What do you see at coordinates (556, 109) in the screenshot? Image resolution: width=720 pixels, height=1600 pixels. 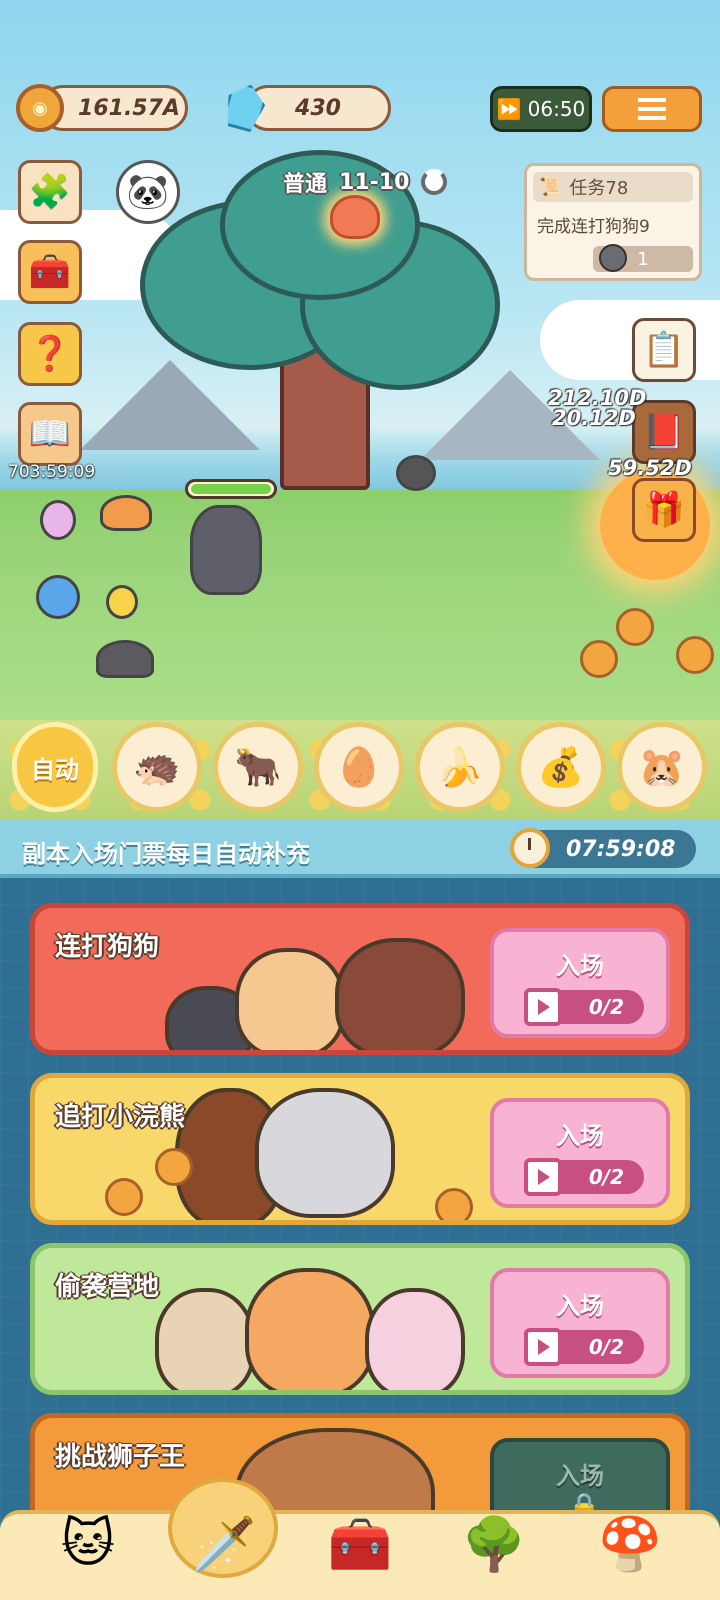 I see `speed-boost-timer: 06:50` at bounding box center [556, 109].